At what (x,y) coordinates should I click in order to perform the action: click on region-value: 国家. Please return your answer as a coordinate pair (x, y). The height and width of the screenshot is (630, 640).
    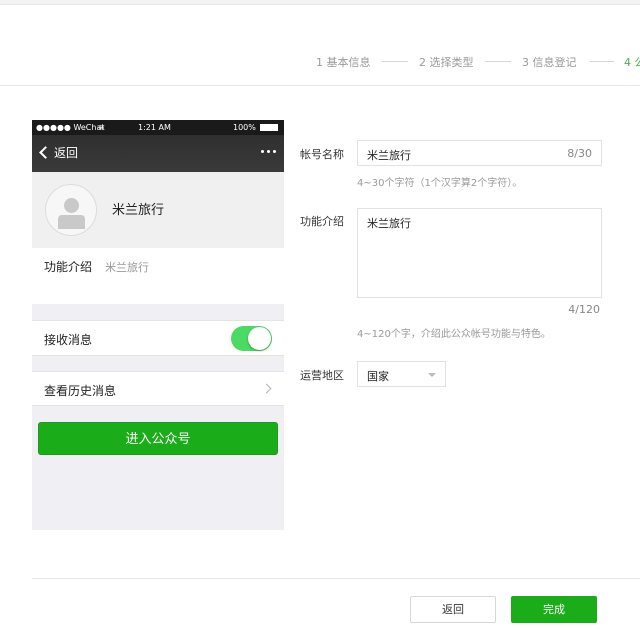
    Looking at the image, I should click on (378, 376).